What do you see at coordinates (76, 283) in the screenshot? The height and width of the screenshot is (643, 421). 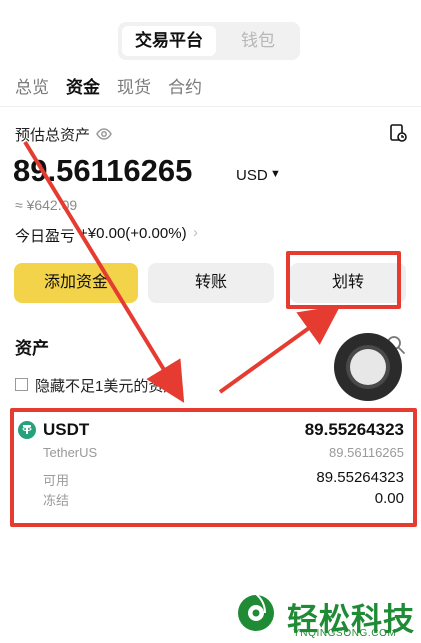 I see `add-funds-button: 添加资金` at bounding box center [76, 283].